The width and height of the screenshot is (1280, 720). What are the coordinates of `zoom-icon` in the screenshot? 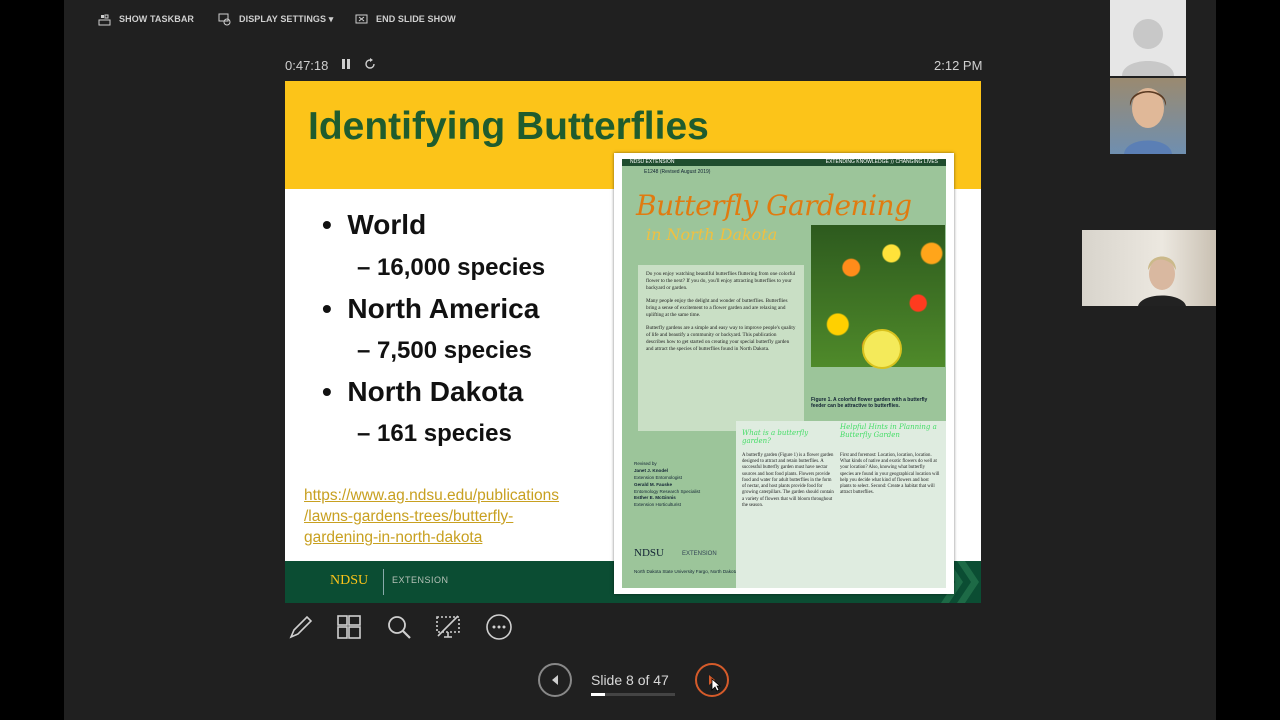 It's located at (399, 627).